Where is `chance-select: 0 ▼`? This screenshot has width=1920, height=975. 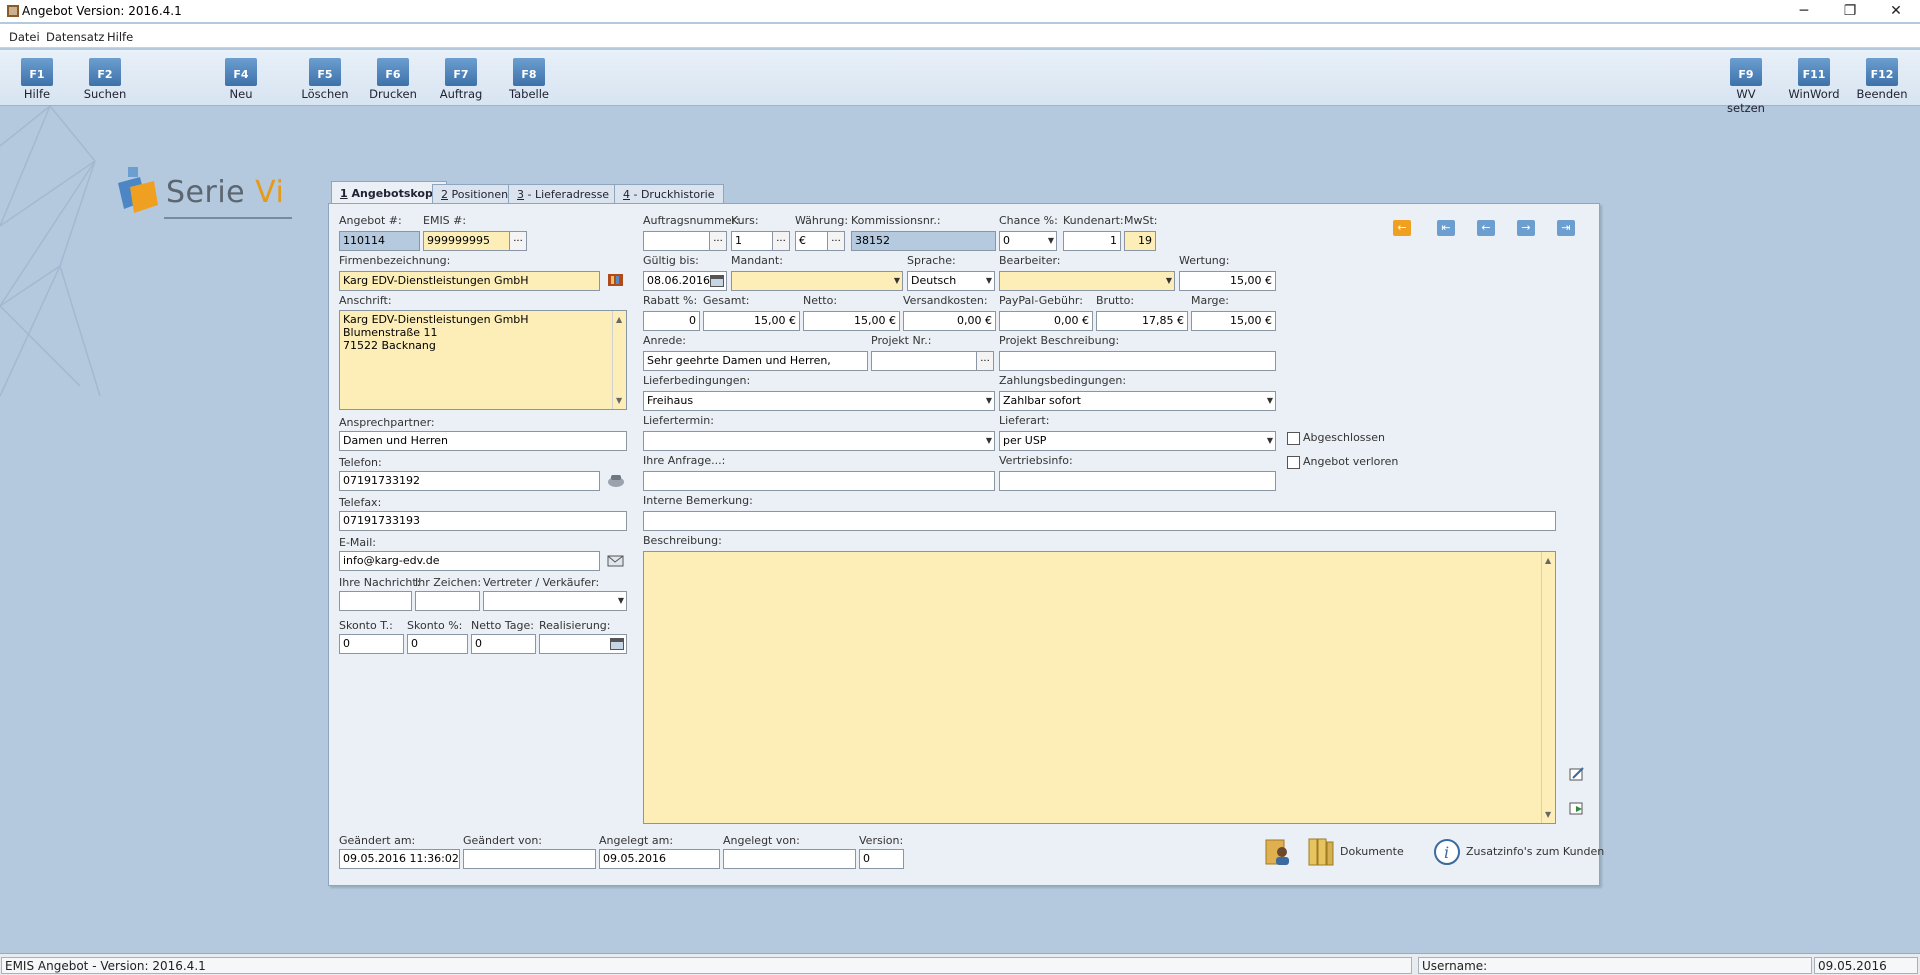
chance-select: 0 ▼ is located at coordinates (1028, 241).